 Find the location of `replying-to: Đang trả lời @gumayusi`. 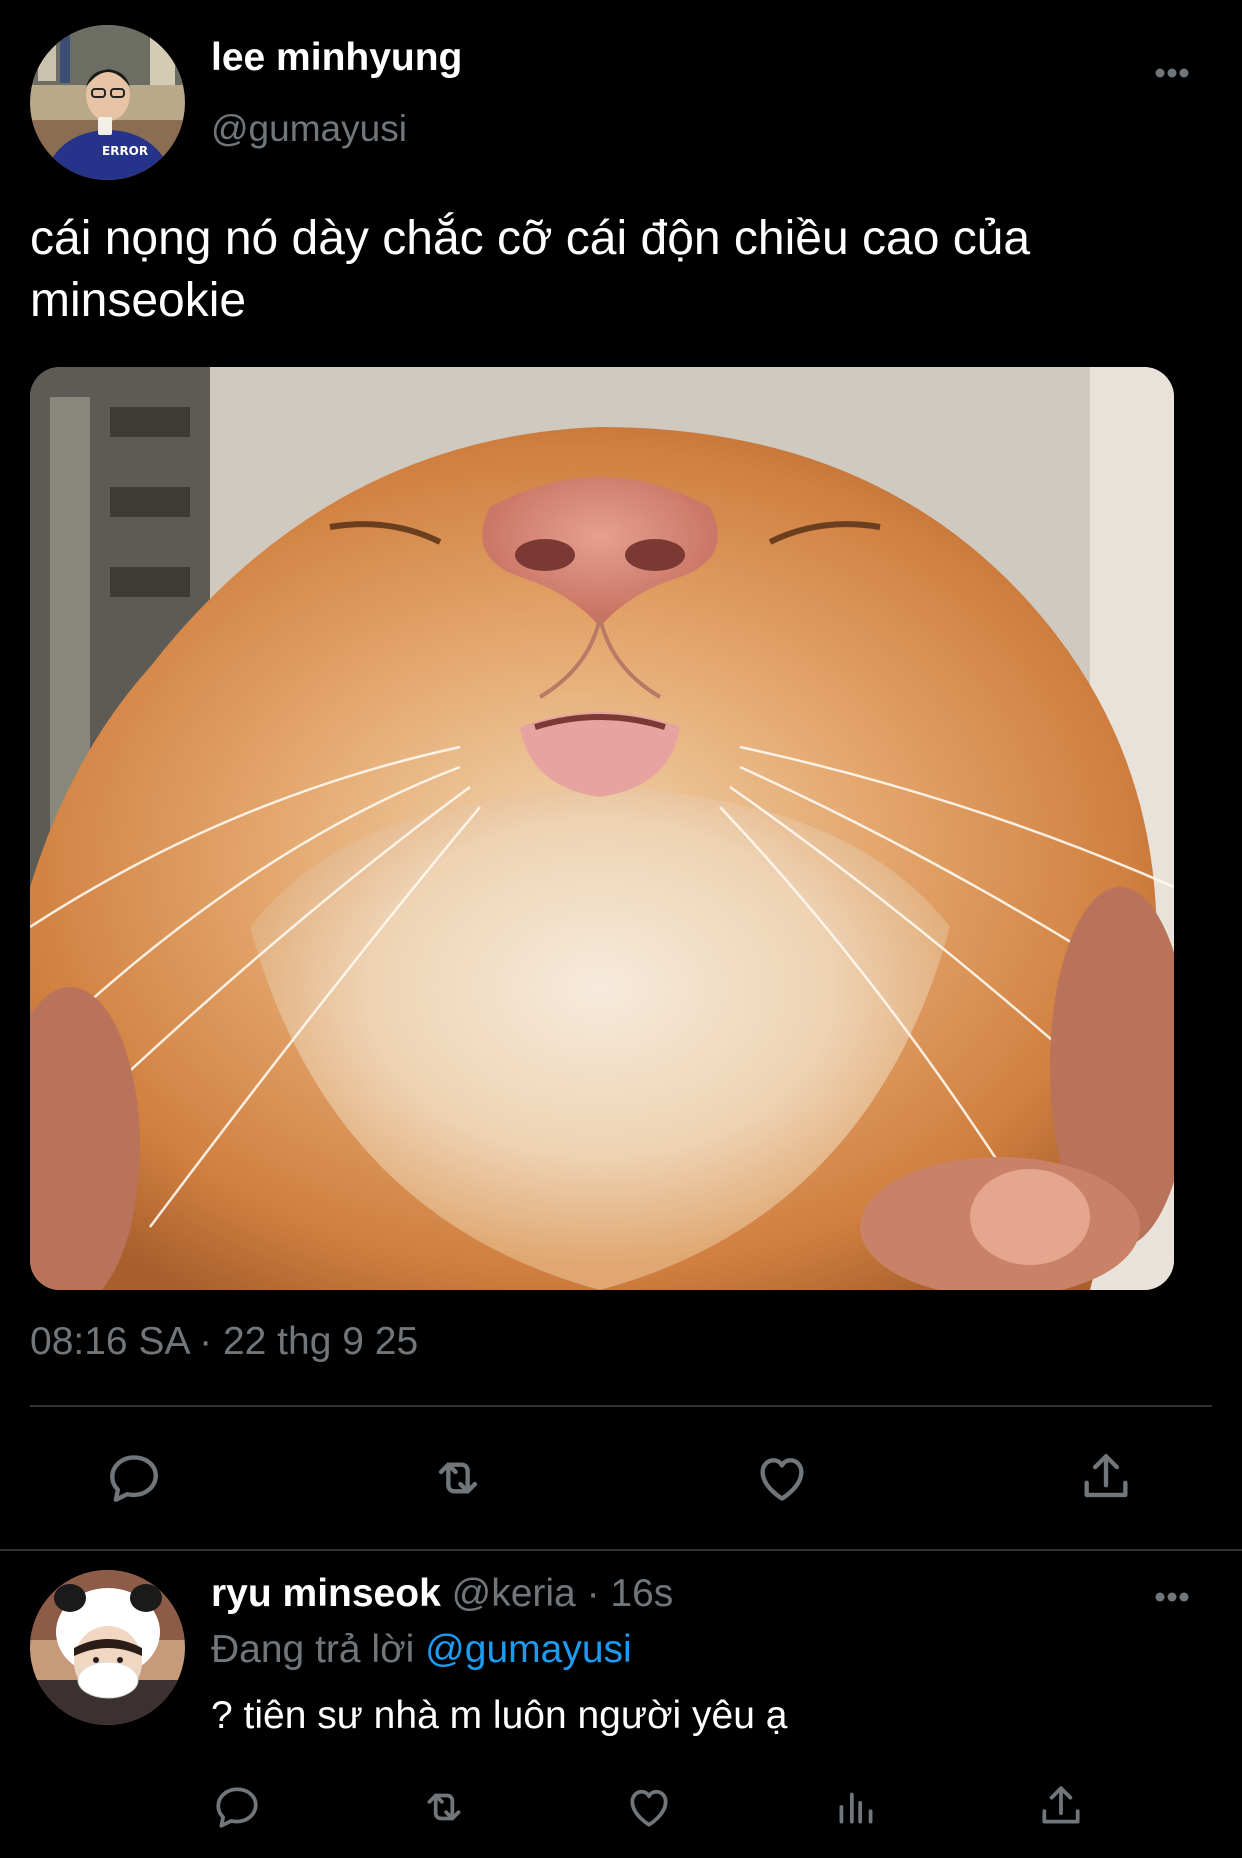

replying-to: Đang trả lời @gumayusi is located at coordinates (421, 1650).